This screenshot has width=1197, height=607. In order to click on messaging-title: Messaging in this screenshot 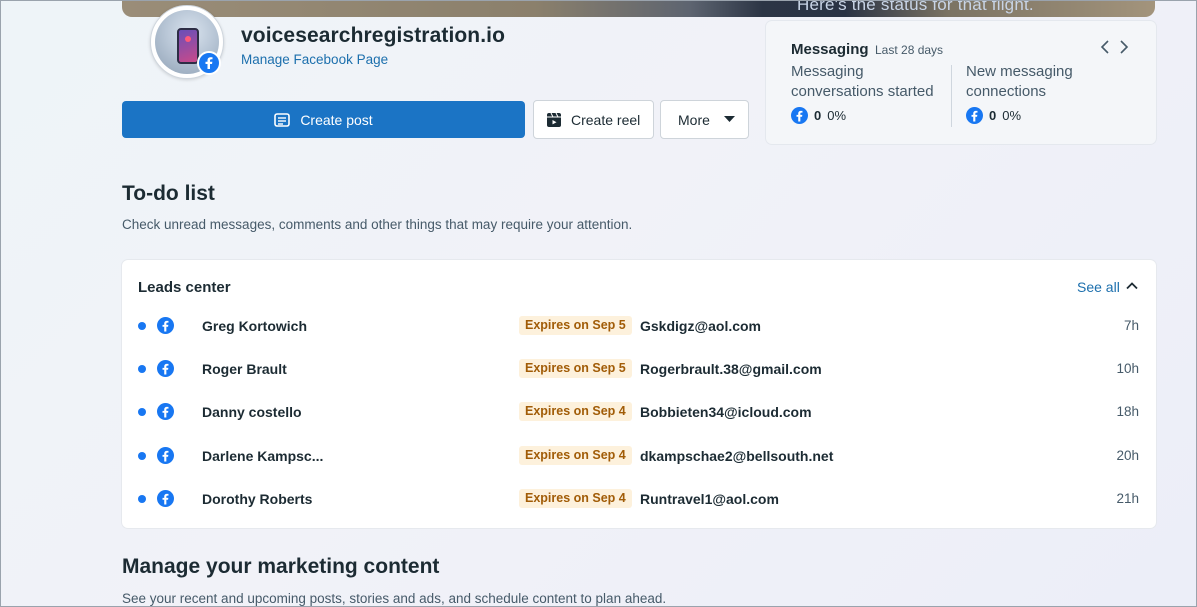, I will do `click(830, 49)`.